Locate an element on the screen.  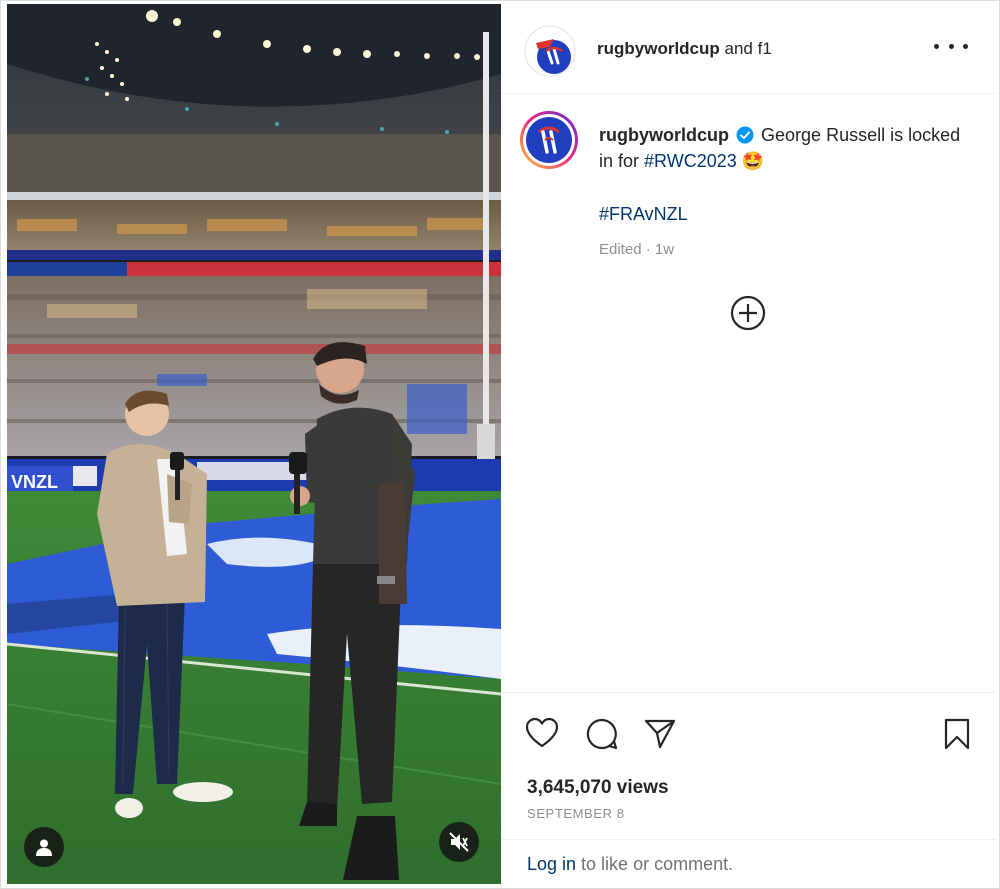
post-header: rugbyworldcup and f1 is located at coordinates (748, 49).